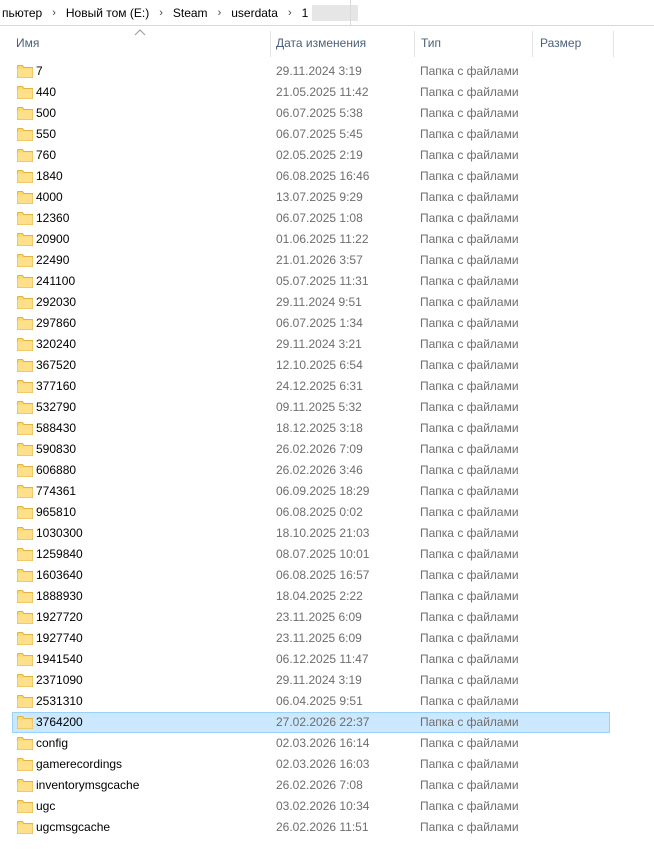 The image size is (654, 867). I want to click on file-row: 965810 06.08.2025 0:02 Папка с файлами, so click(327, 512).